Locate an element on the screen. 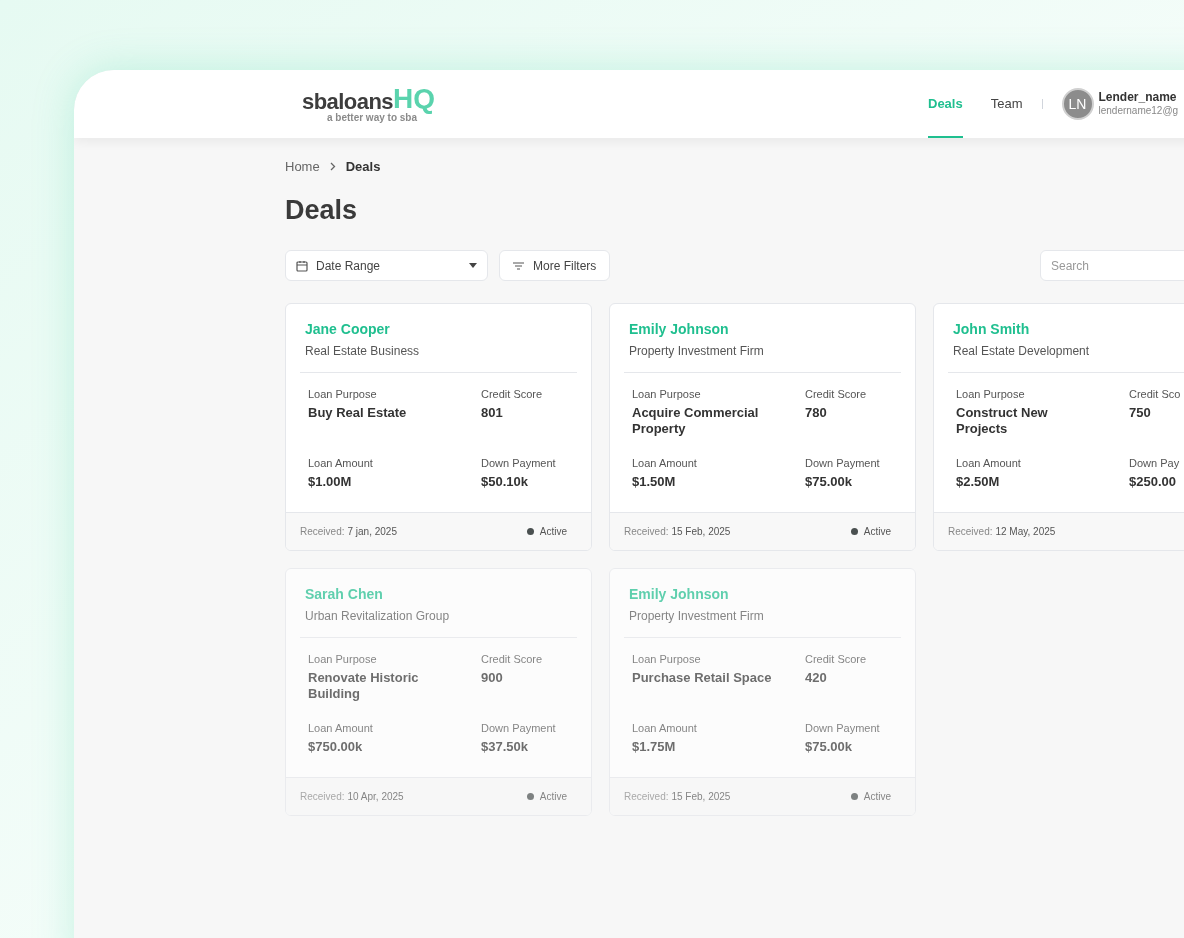 The width and height of the screenshot is (1184, 938). field-value: Buy Real Estate is located at coordinates (358, 413).